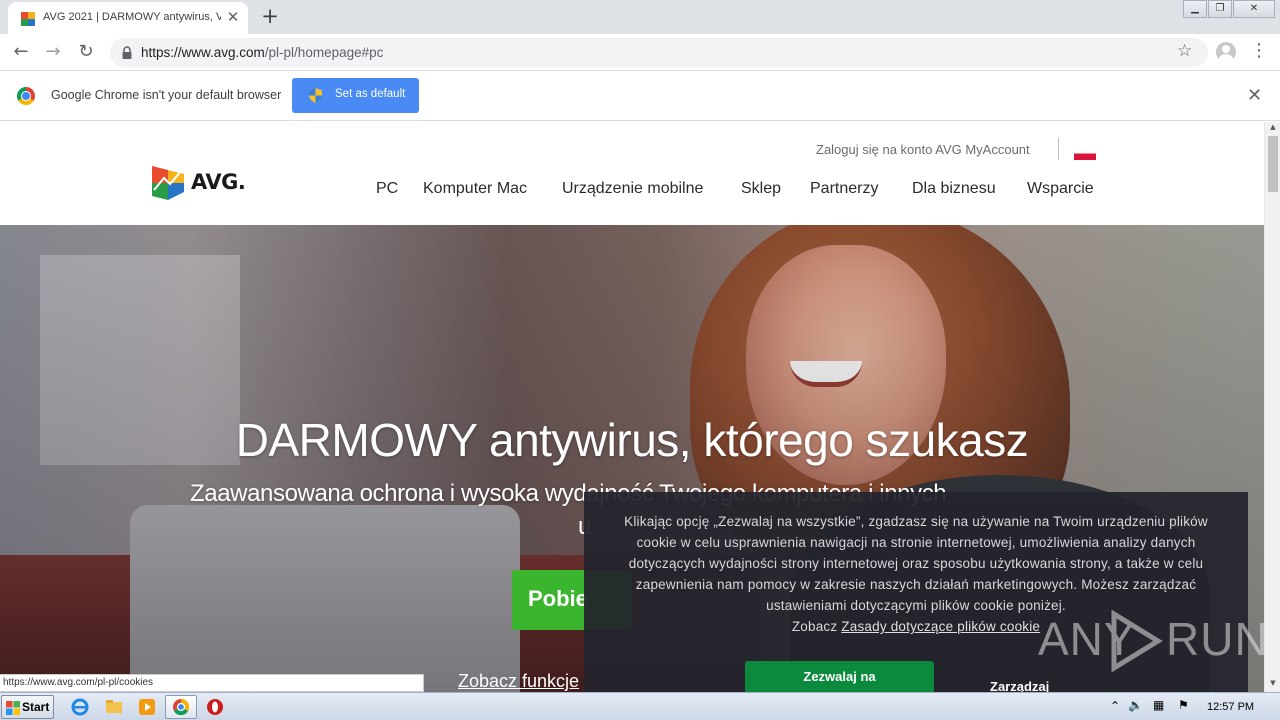  I want to click on new-tab-button: +, so click(270, 16).